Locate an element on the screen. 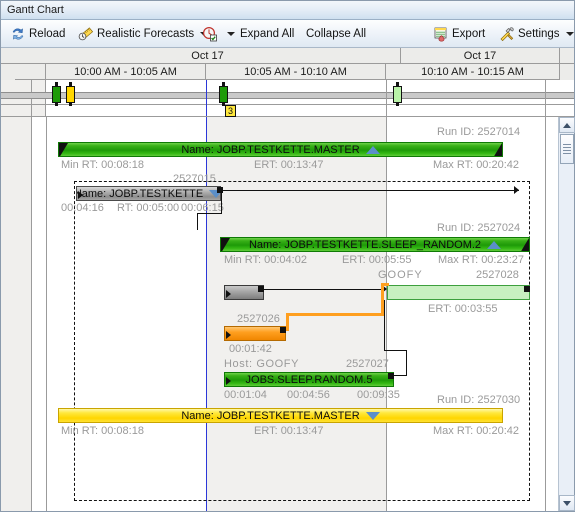 The image size is (575, 512). row-6-max-rt: Max RT: 00:20:42 is located at coordinates (476, 431).